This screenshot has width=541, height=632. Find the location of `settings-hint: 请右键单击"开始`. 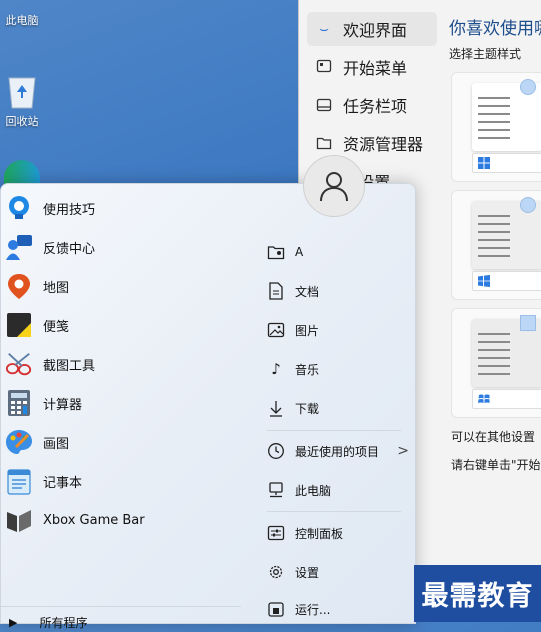

settings-hint: 请右键单击"开始 is located at coordinates (496, 465).